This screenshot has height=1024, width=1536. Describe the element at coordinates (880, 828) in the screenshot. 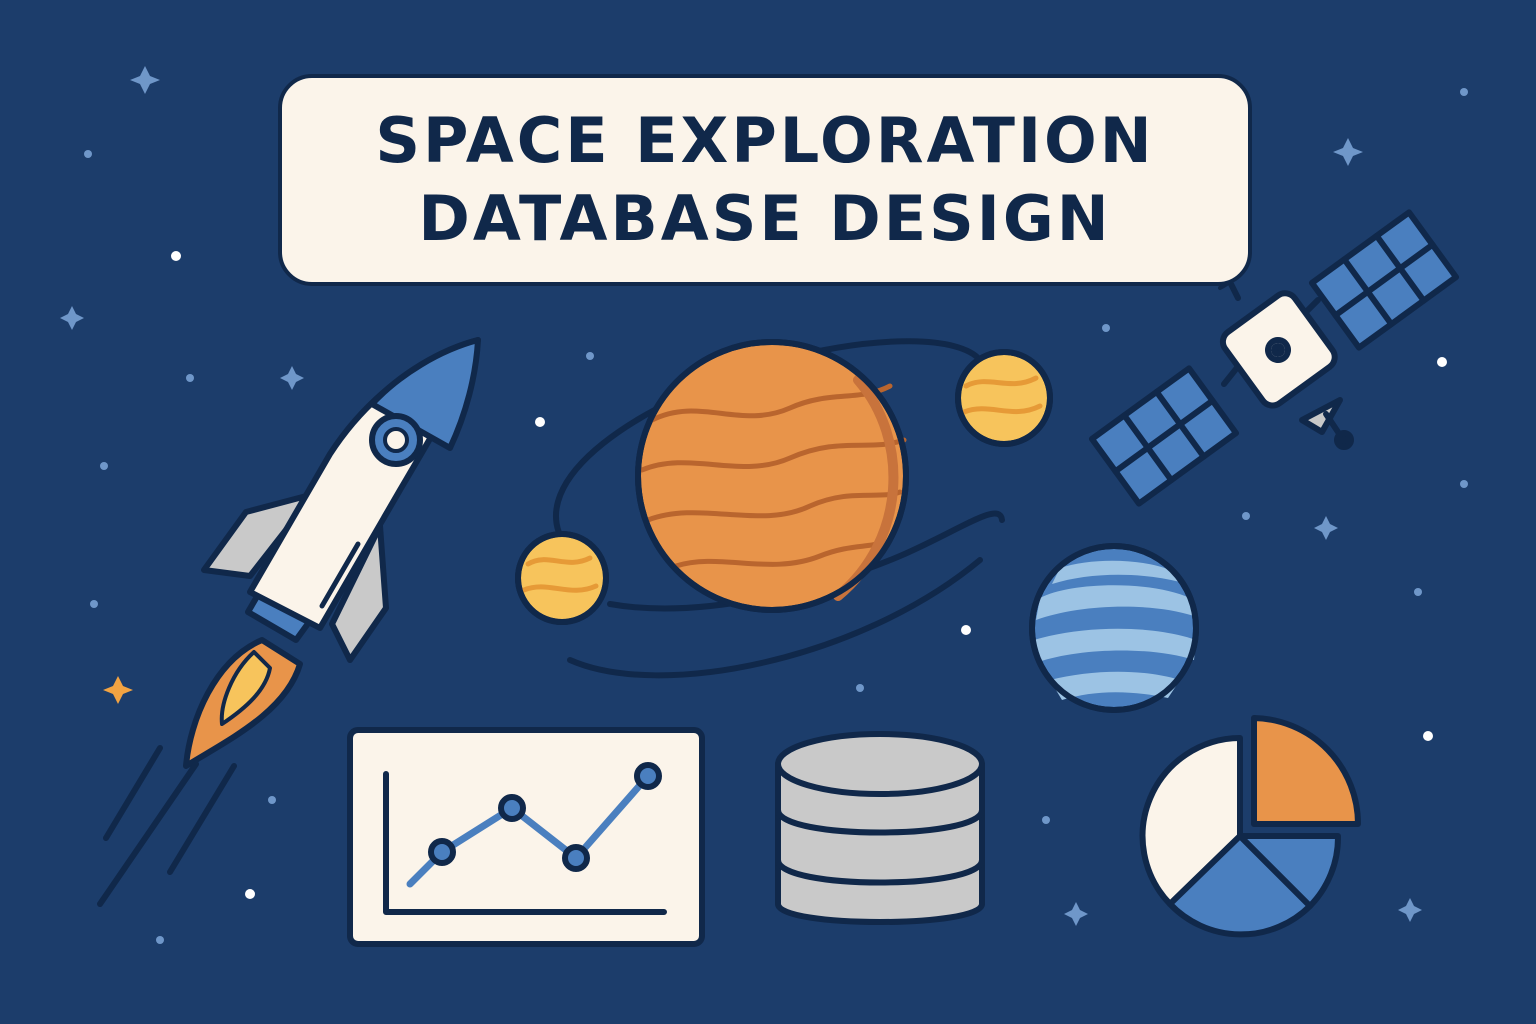

I see `database-icon` at that location.